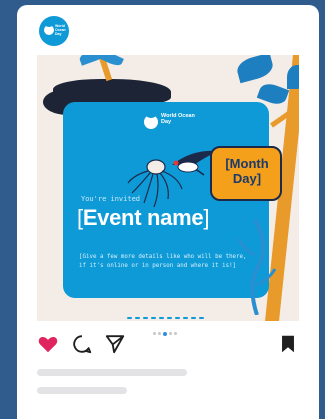  I want to click on event-name-title: [Event name], so click(143, 218).